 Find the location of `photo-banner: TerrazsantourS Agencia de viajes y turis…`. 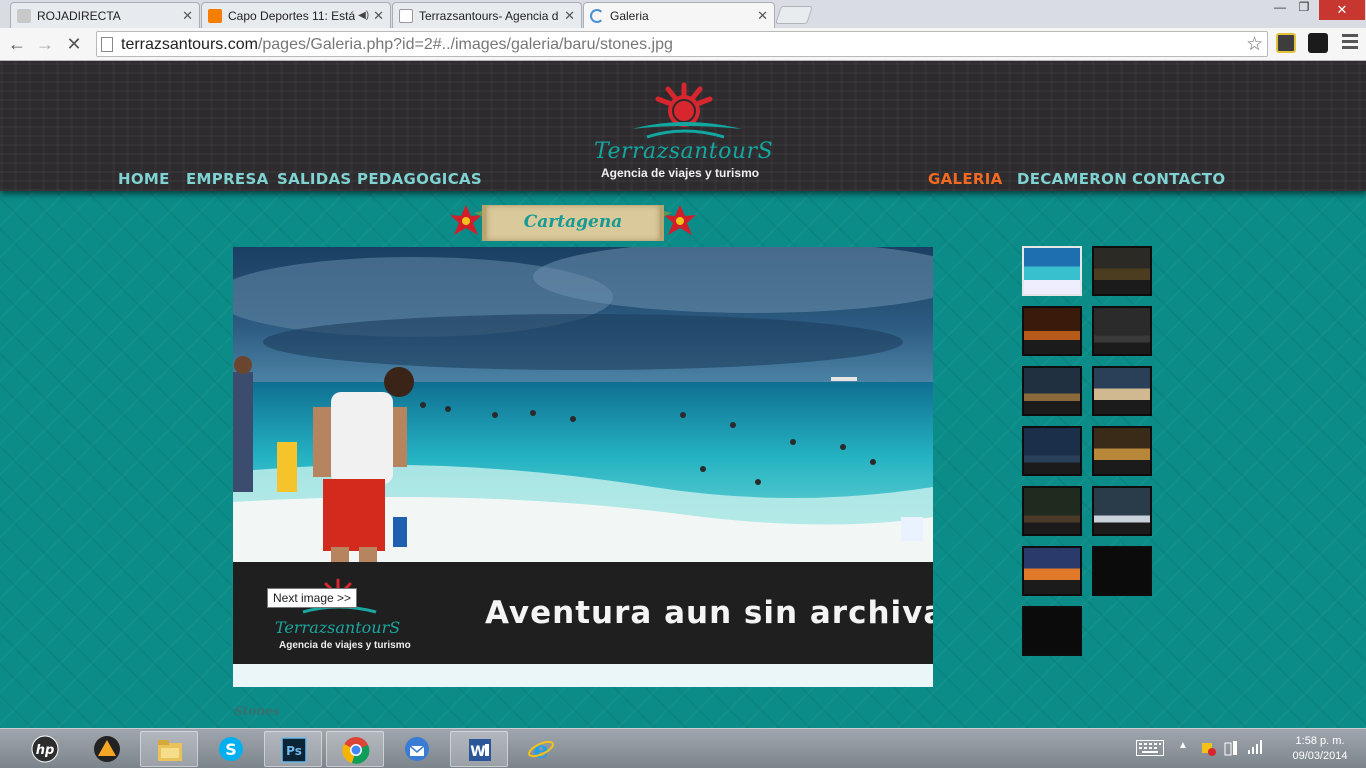

photo-banner: TerrazsantourS Agencia de viajes y turis… is located at coordinates (583, 613).